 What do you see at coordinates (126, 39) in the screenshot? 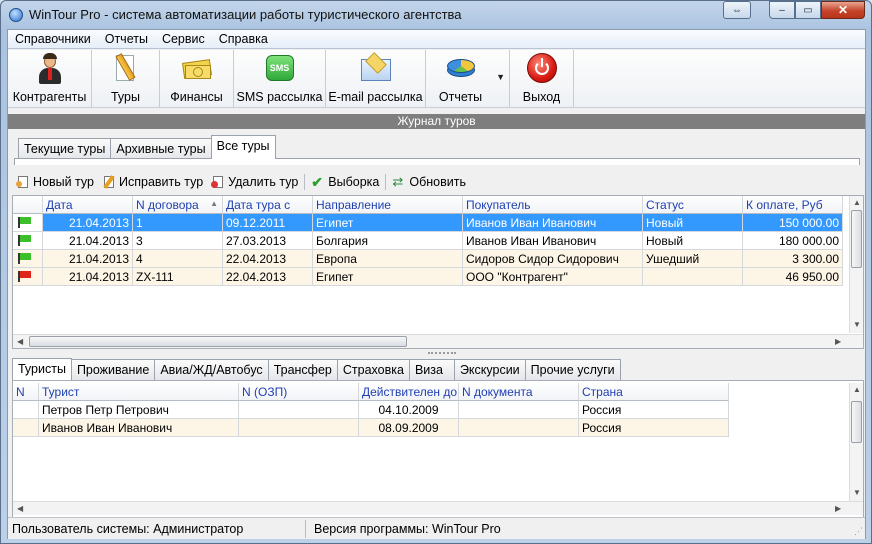
I see `menu-reports: Отчеты` at bounding box center [126, 39].